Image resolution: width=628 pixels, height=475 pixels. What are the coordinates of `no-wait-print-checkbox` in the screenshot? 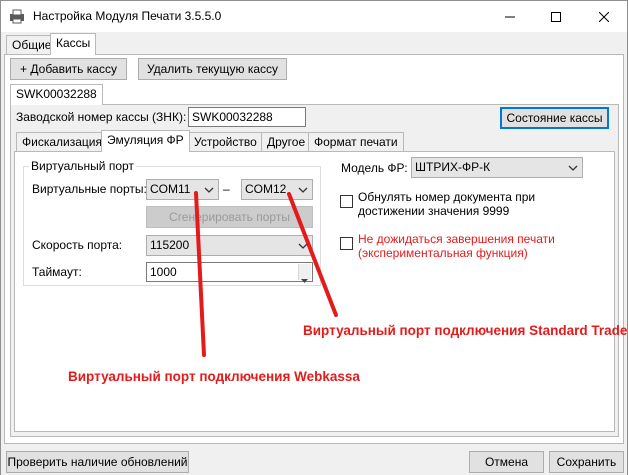 It's located at (346, 243).